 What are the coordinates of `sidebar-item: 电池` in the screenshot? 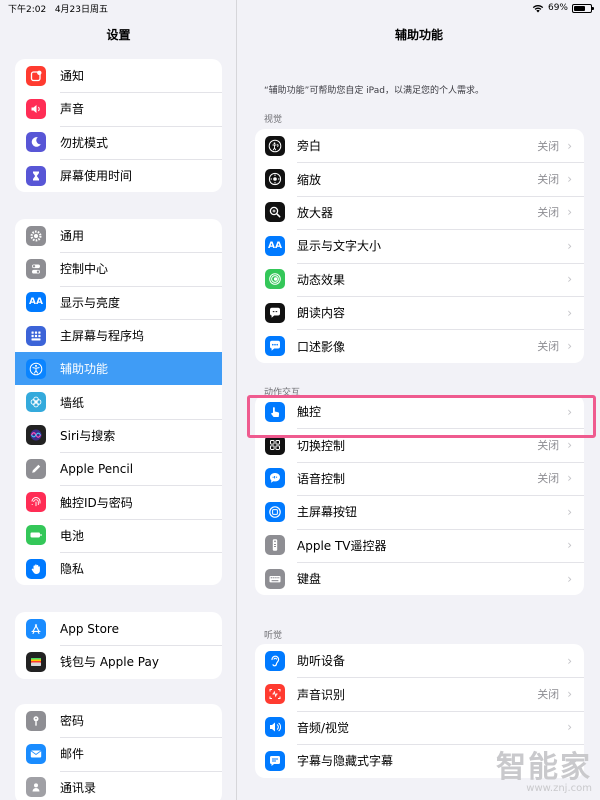 It's located at (118, 535).